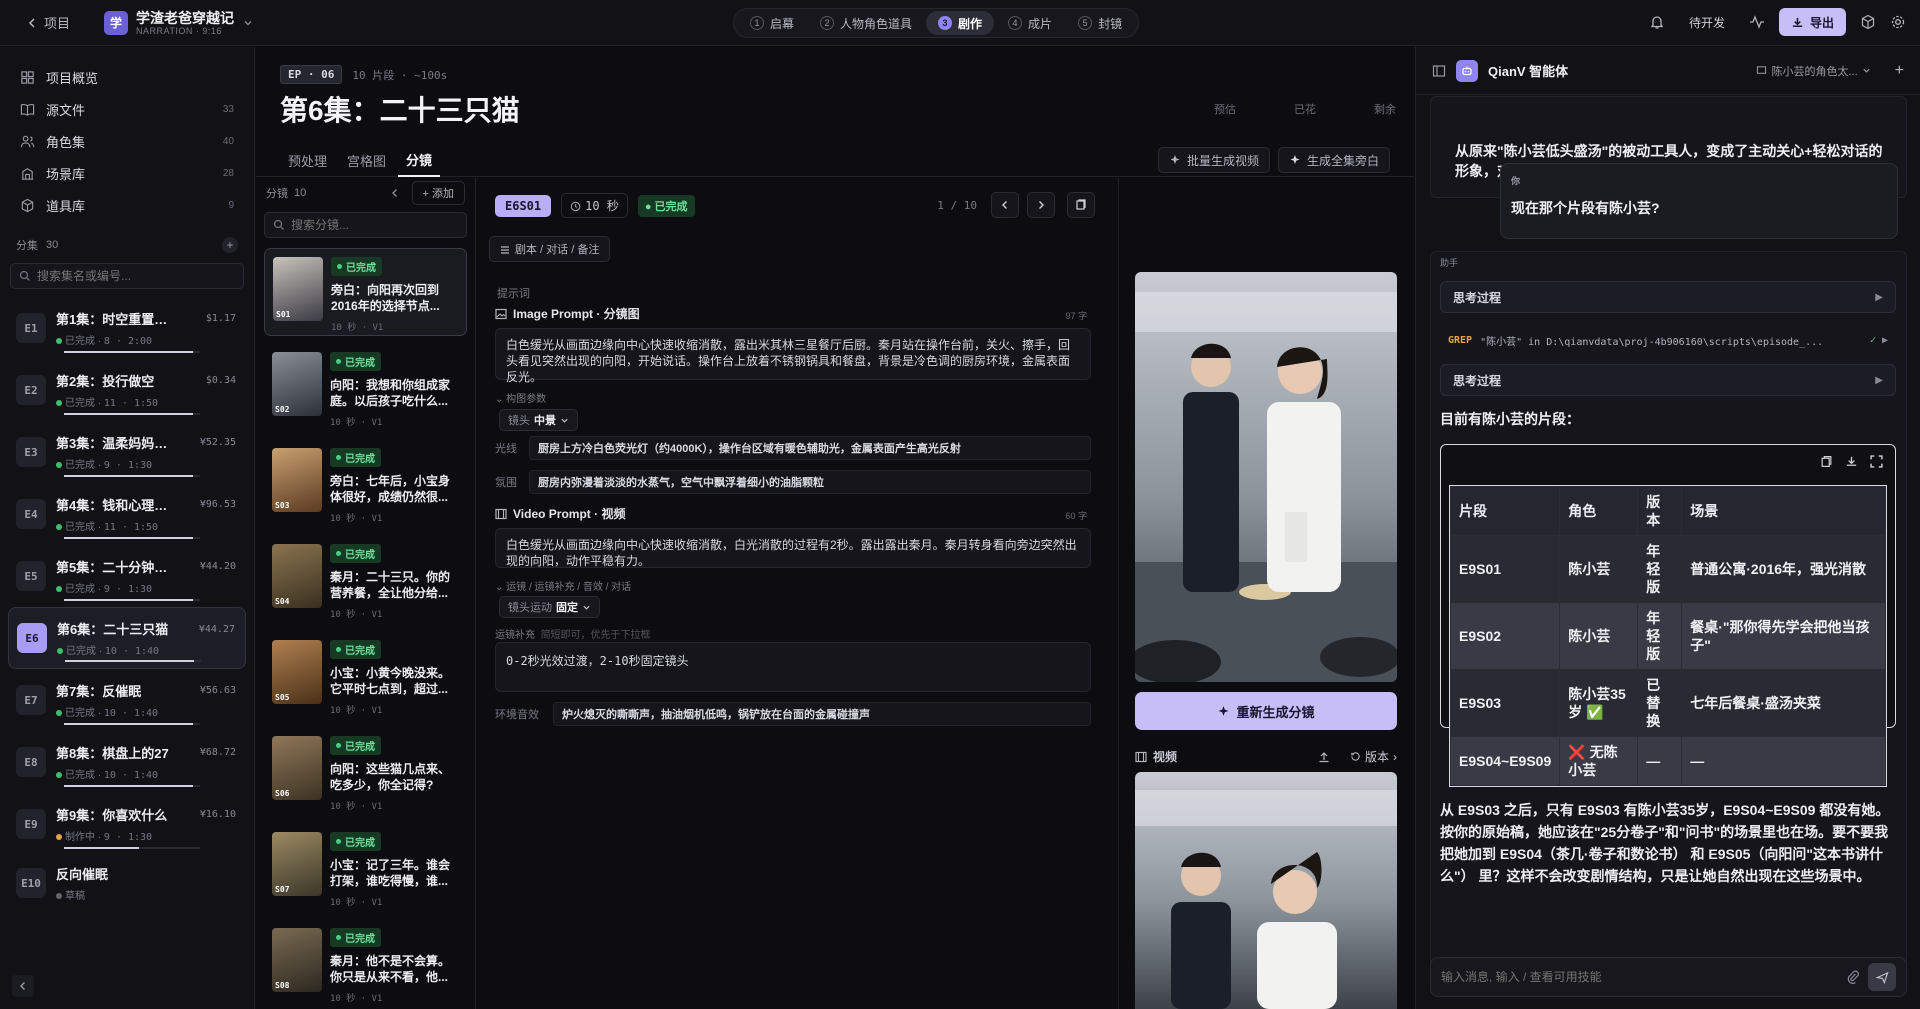  Describe the element at coordinates (136, 276) in the screenshot. I see `episode-search-input` at that location.